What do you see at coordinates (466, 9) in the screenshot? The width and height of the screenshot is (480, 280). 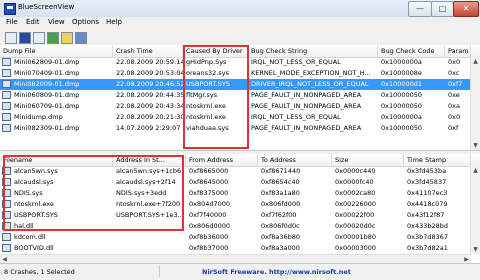 I see `close-button: ✕` at bounding box center [466, 9].